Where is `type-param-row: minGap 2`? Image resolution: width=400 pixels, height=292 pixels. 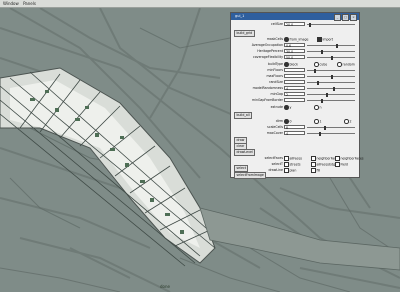
type-param-row: minGap 2 is located at coordinates (296, 94).